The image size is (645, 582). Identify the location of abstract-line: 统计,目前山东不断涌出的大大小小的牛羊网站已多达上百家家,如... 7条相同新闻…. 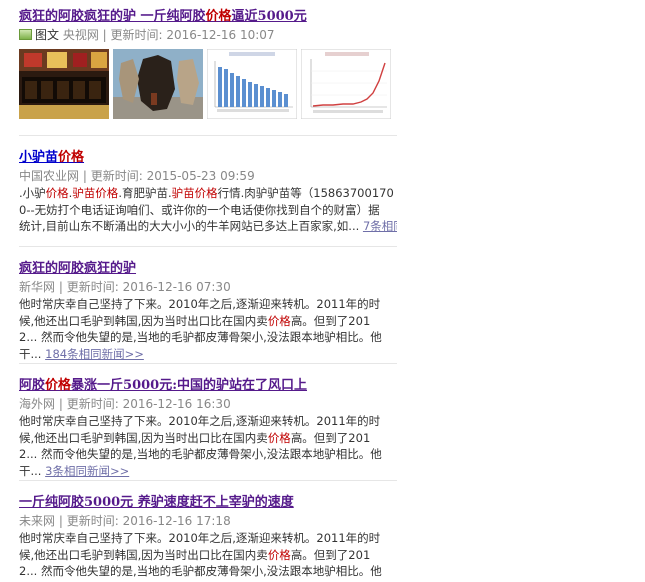
(208, 226).